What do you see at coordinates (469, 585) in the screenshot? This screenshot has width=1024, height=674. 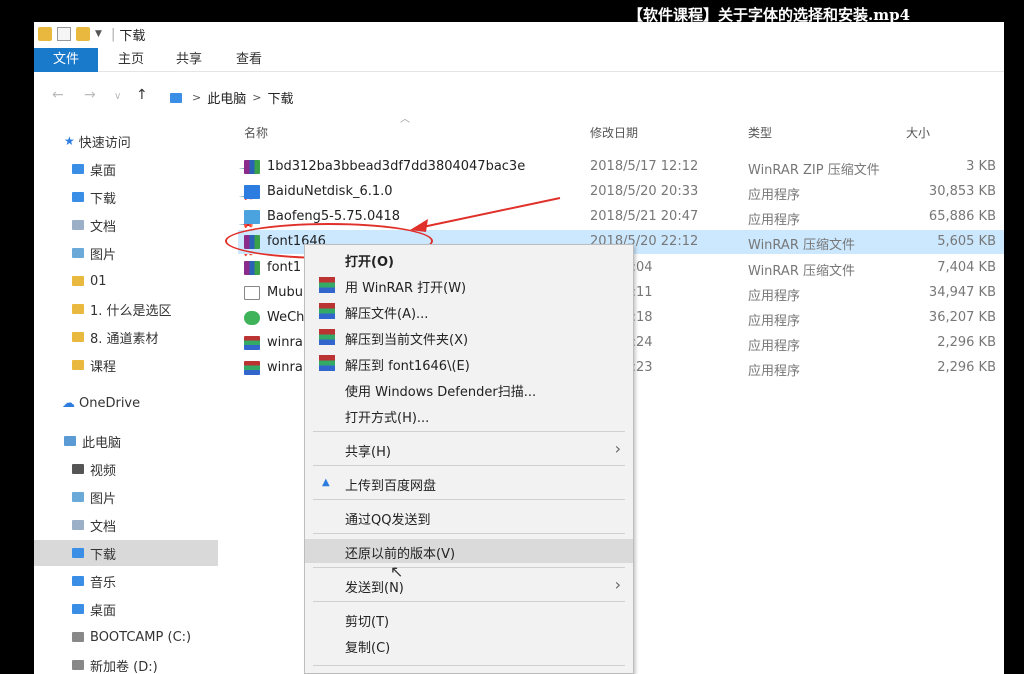 I see `menu-item-send-to: 发送到(N) ›` at bounding box center [469, 585].